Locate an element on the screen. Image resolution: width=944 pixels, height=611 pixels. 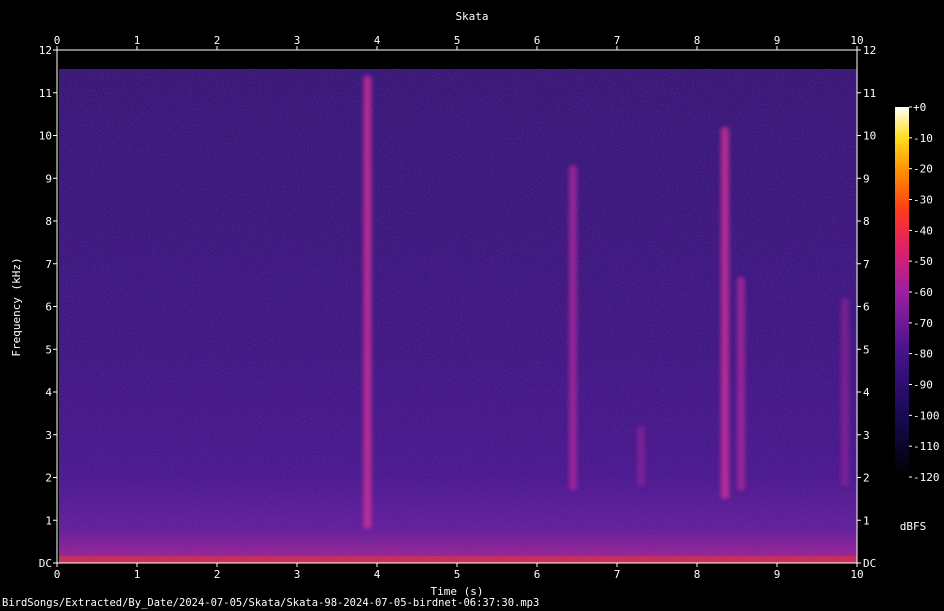
y-tick-label-right: 11 is located at coordinates (869, 93).